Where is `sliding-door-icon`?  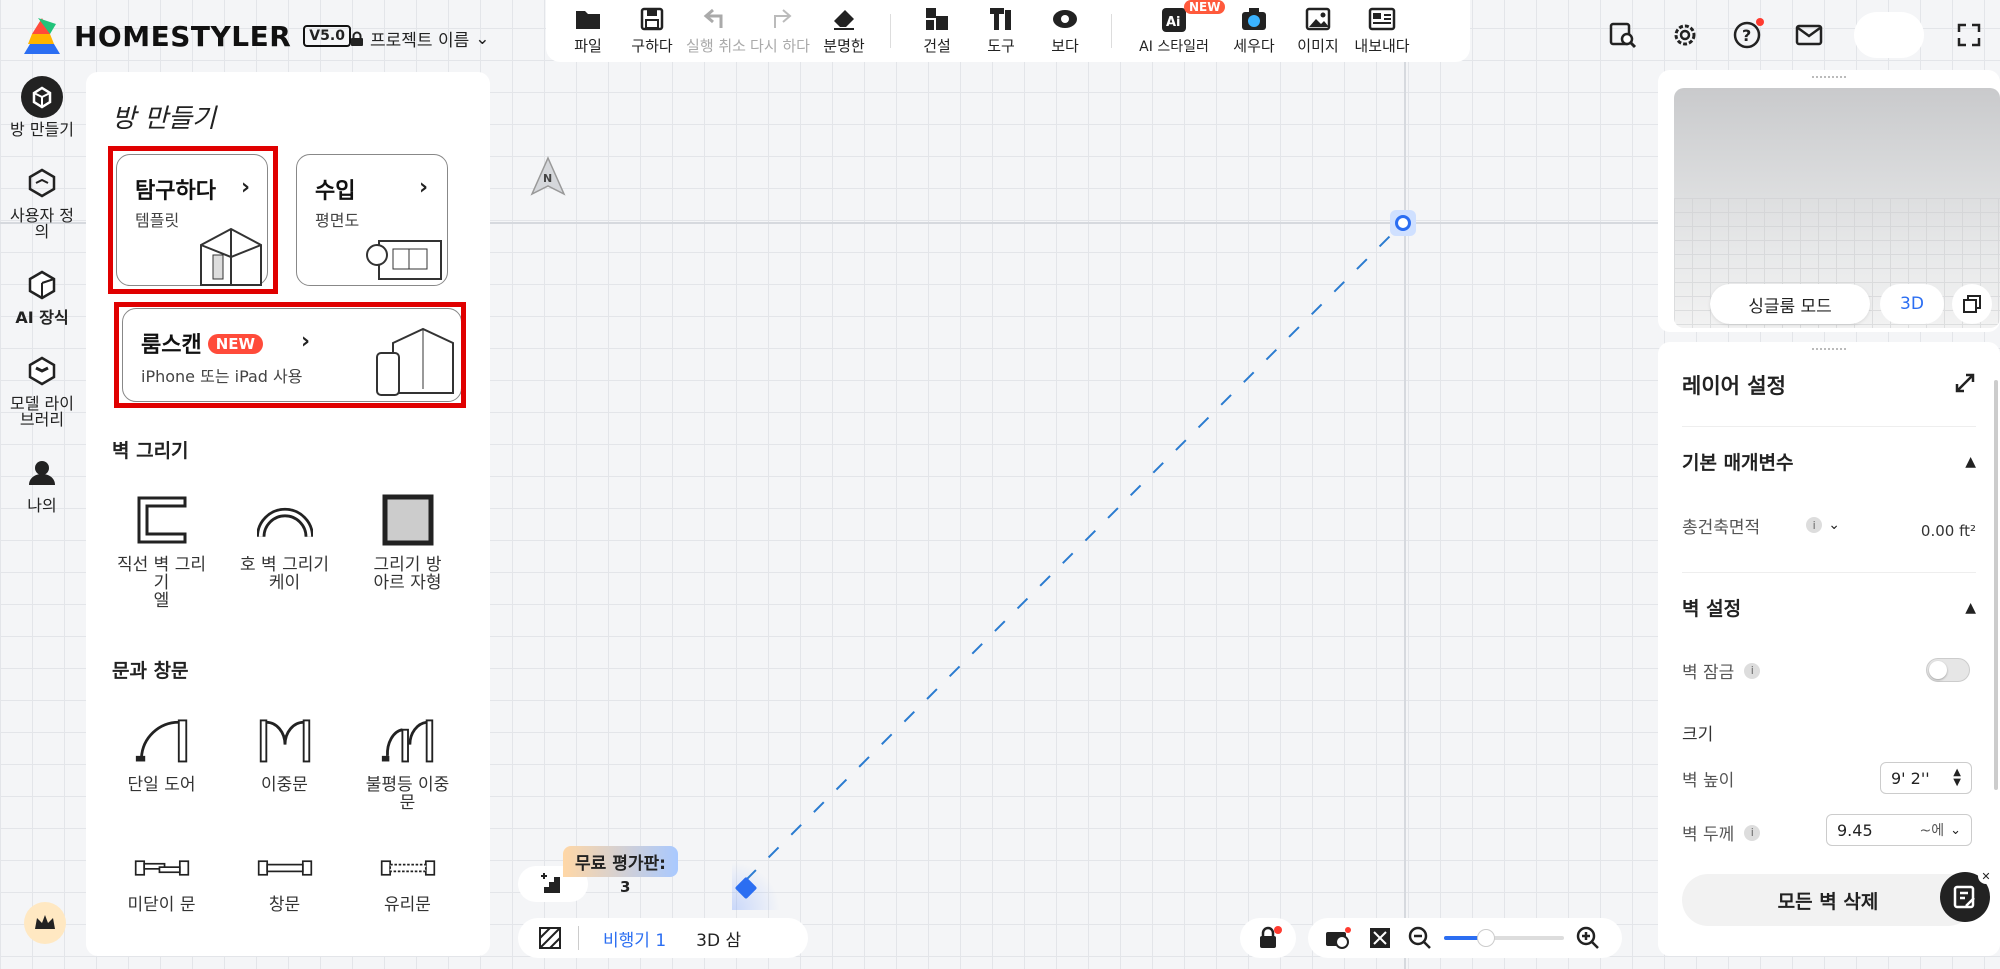 sliding-door-icon is located at coordinates (161, 868).